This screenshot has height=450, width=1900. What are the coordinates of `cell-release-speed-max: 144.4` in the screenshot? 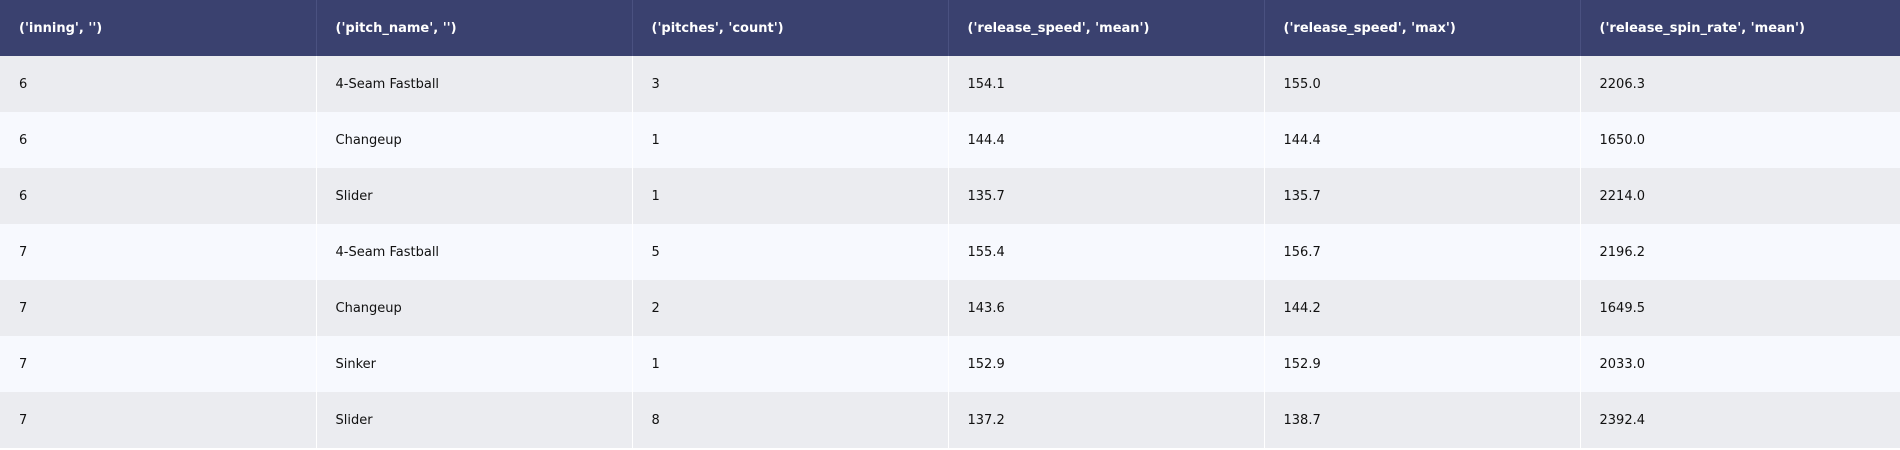 It's located at (1422, 140).